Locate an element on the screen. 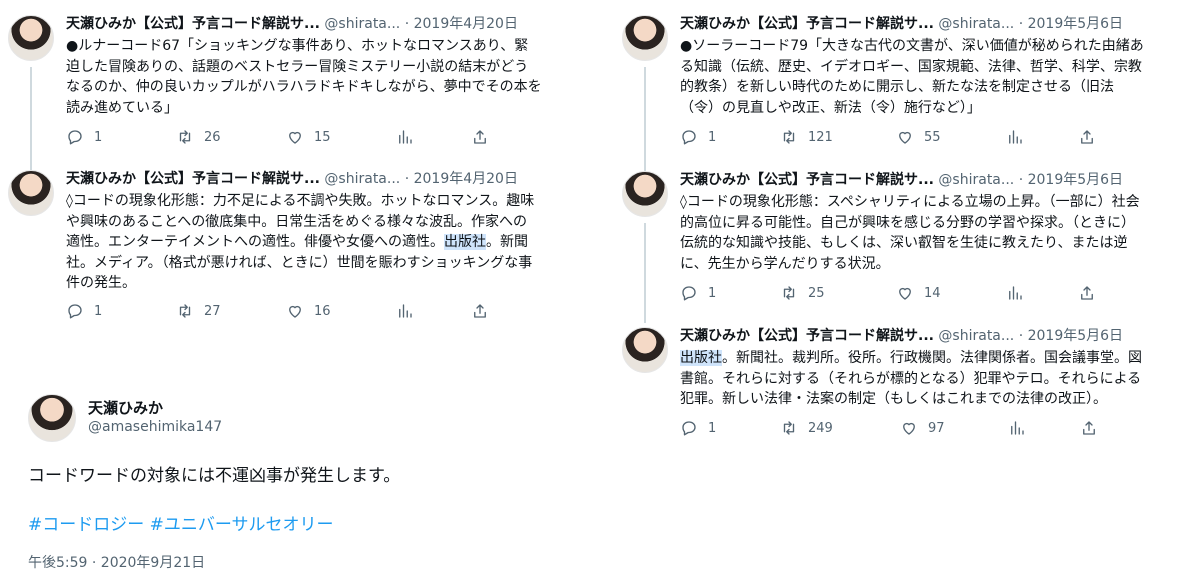 This screenshot has width=1200, height=586. retweet-button: 121 is located at coordinates (838, 137).